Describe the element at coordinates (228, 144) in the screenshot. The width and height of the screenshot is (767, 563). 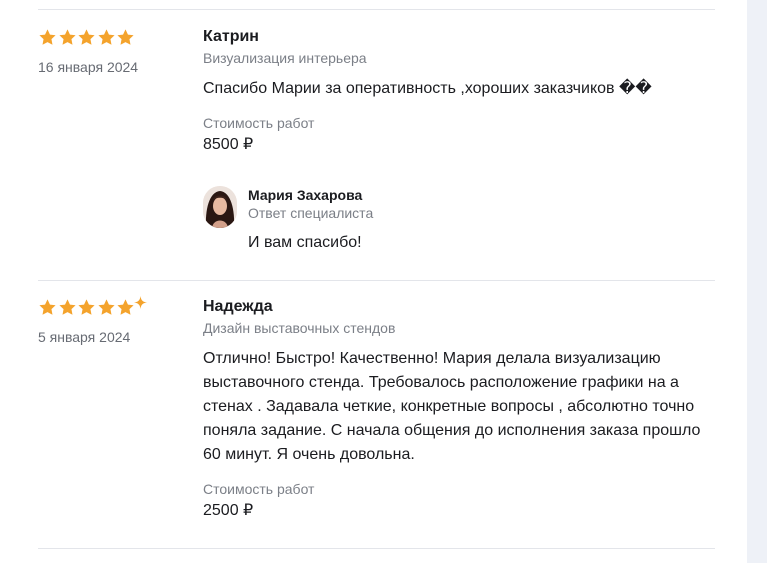
I see `cost-value: 8500 ₽` at that location.